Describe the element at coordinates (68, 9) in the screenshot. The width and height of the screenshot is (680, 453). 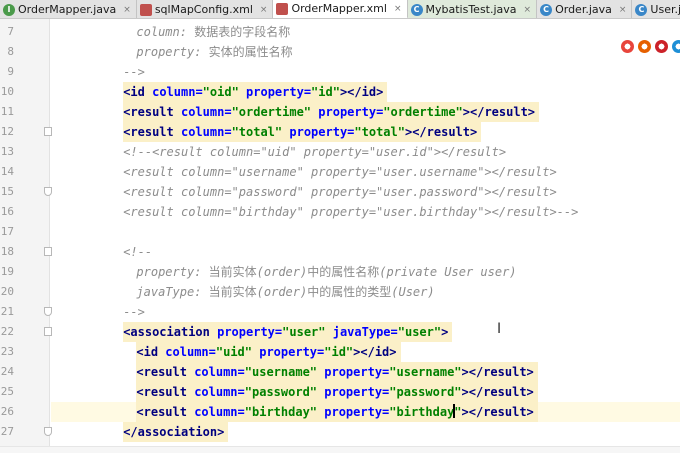
I see `tab-ordermapper-java: I OrderMapper.java ×` at that location.